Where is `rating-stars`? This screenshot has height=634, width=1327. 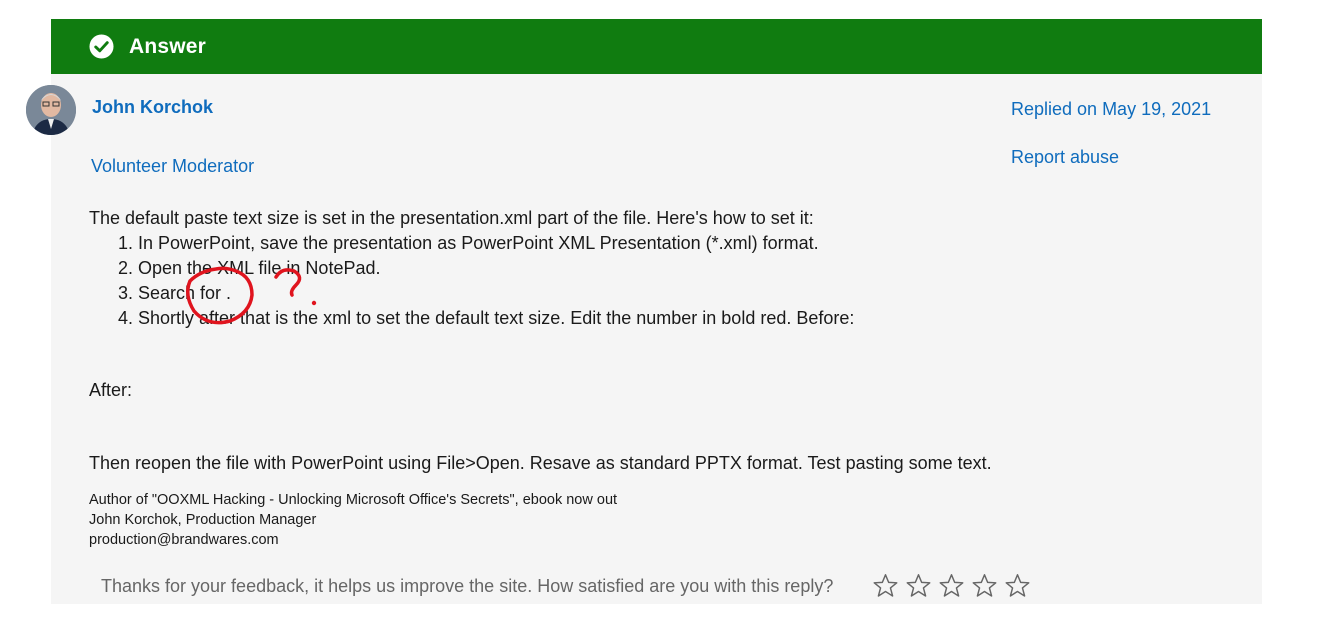 rating-stars is located at coordinates (951, 585).